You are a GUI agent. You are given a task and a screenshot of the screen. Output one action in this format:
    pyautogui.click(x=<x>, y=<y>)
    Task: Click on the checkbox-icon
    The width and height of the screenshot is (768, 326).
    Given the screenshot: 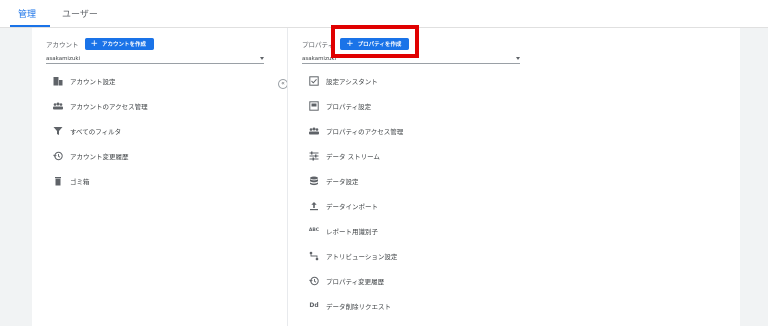 What is the action you would take?
    pyautogui.click(x=314, y=81)
    